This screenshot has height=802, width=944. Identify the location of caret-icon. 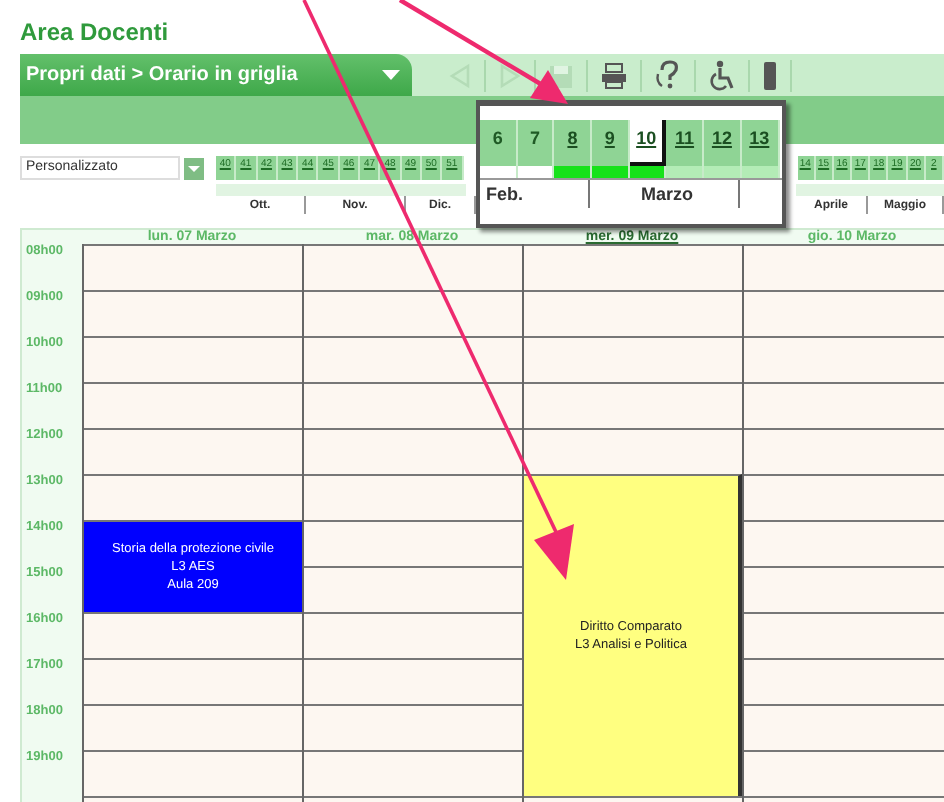
(391, 75).